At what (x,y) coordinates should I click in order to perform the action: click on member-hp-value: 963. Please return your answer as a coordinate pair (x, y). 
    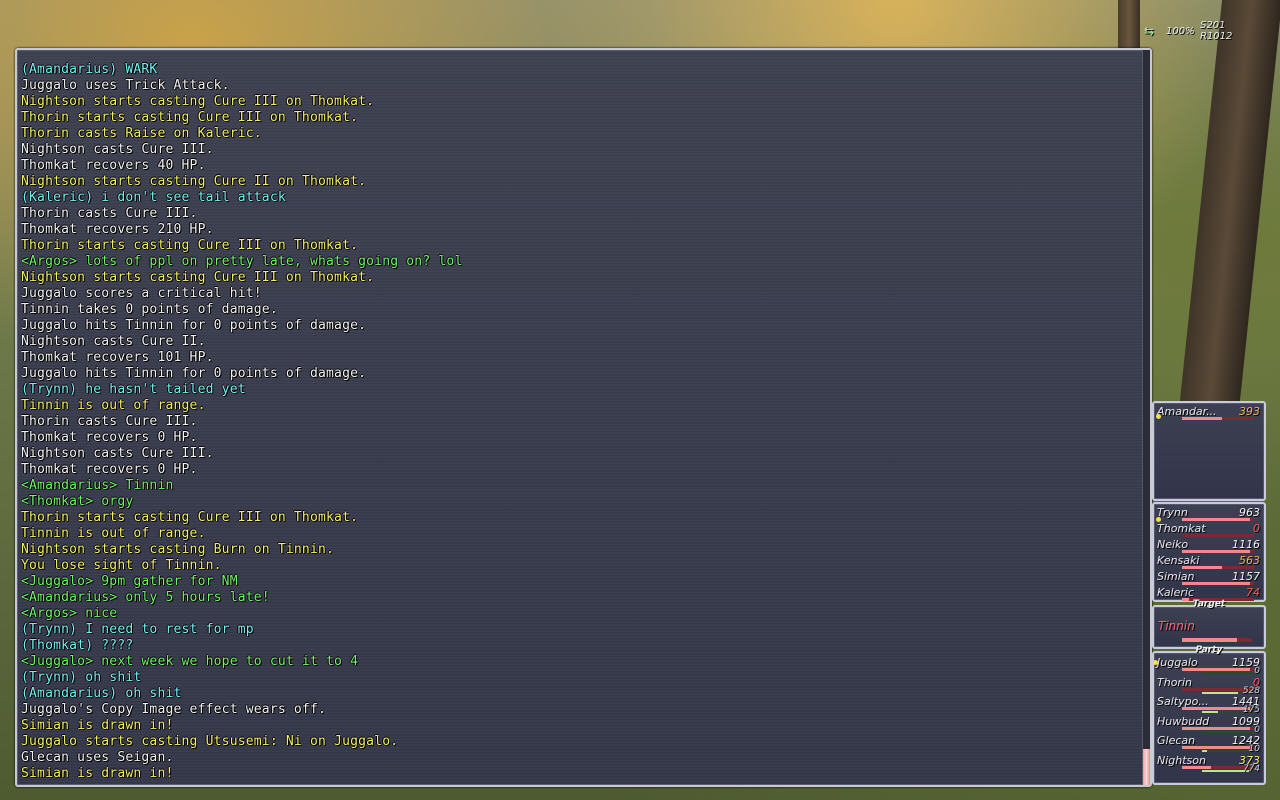
    Looking at the image, I should click on (1249, 512).